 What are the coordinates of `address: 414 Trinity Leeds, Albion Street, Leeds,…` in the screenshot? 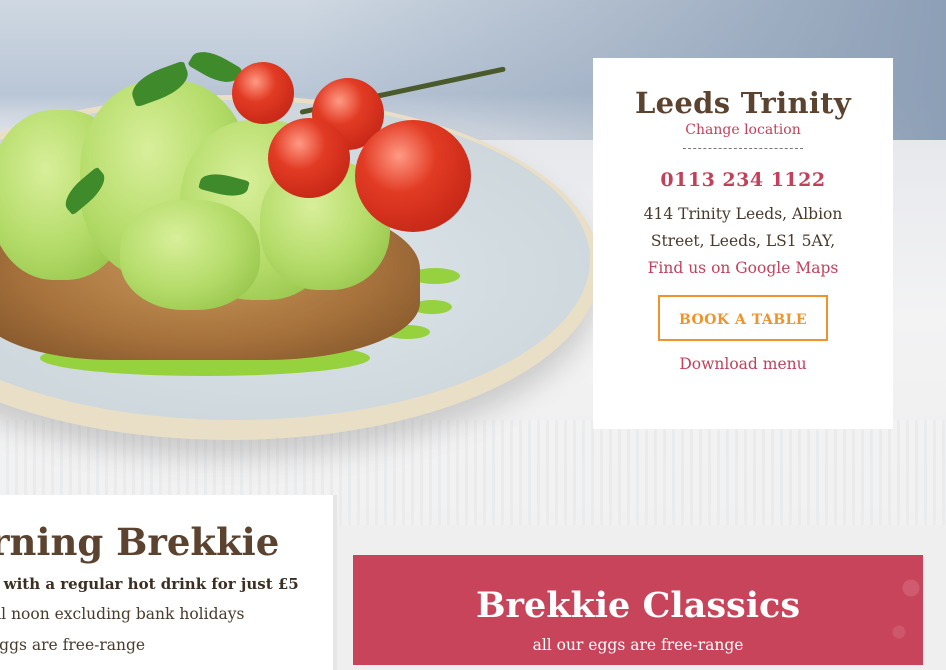 It's located at (743, 228).